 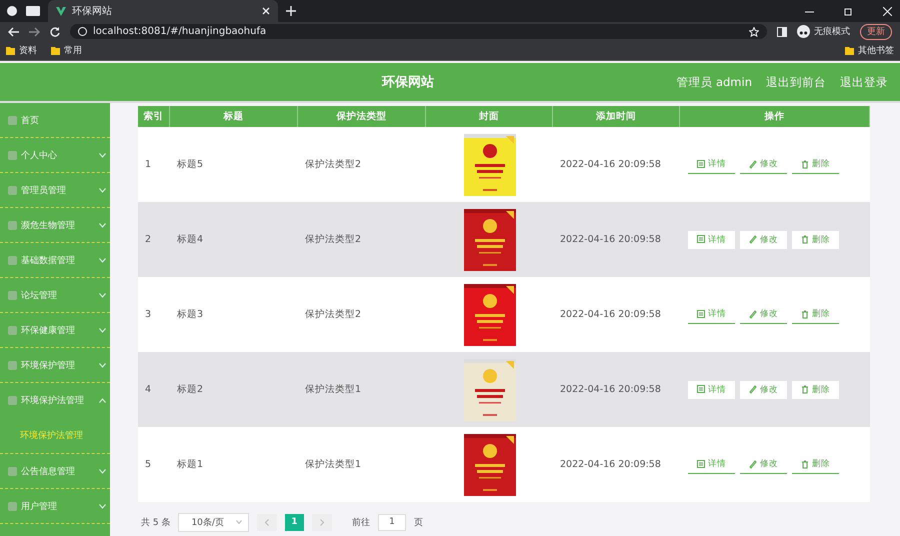 What do you see at coordinates (796, 82) in the screenshot?
I see `header-link: 退出到前台` at bounding box center [796, 82].